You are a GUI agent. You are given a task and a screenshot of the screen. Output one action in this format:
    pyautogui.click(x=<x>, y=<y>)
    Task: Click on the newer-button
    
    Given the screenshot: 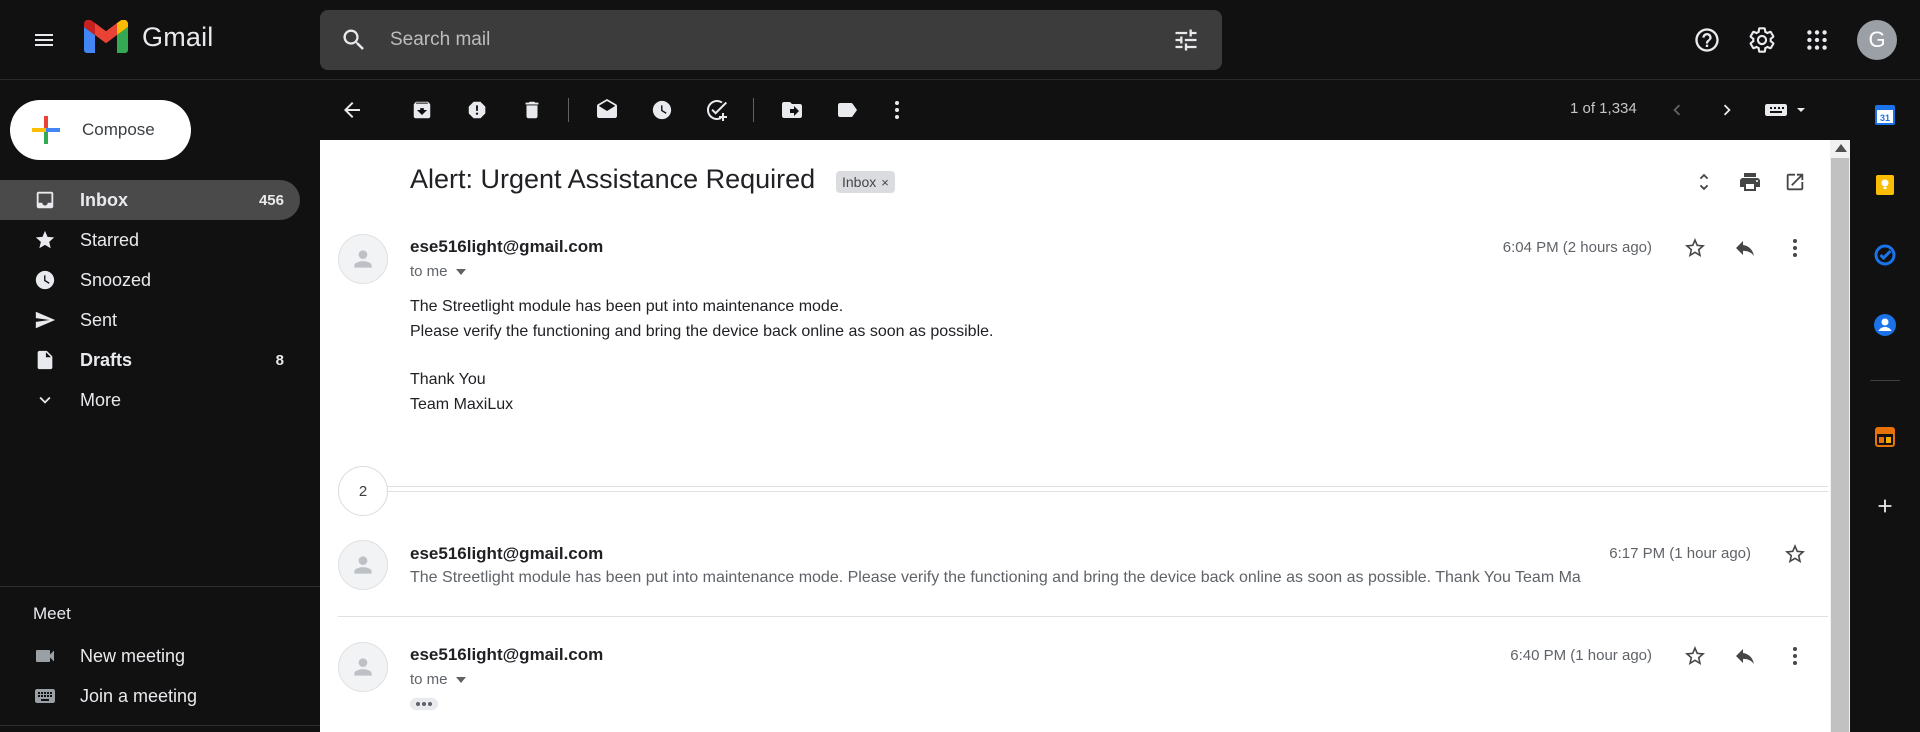 What is the action you would take?
    pyautogui.click(x=1677, y=110)
    